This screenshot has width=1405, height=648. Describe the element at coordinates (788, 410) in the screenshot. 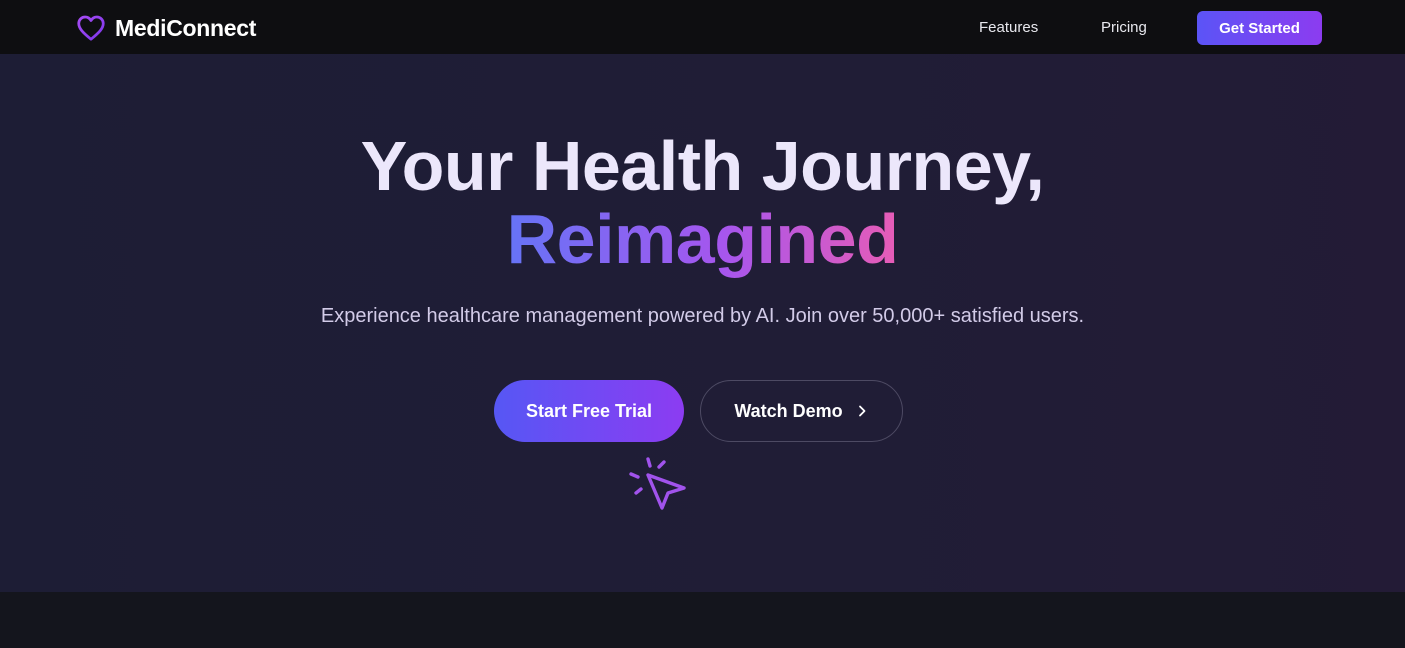

I see `watch-demo-label: Watch Demo` at that location.